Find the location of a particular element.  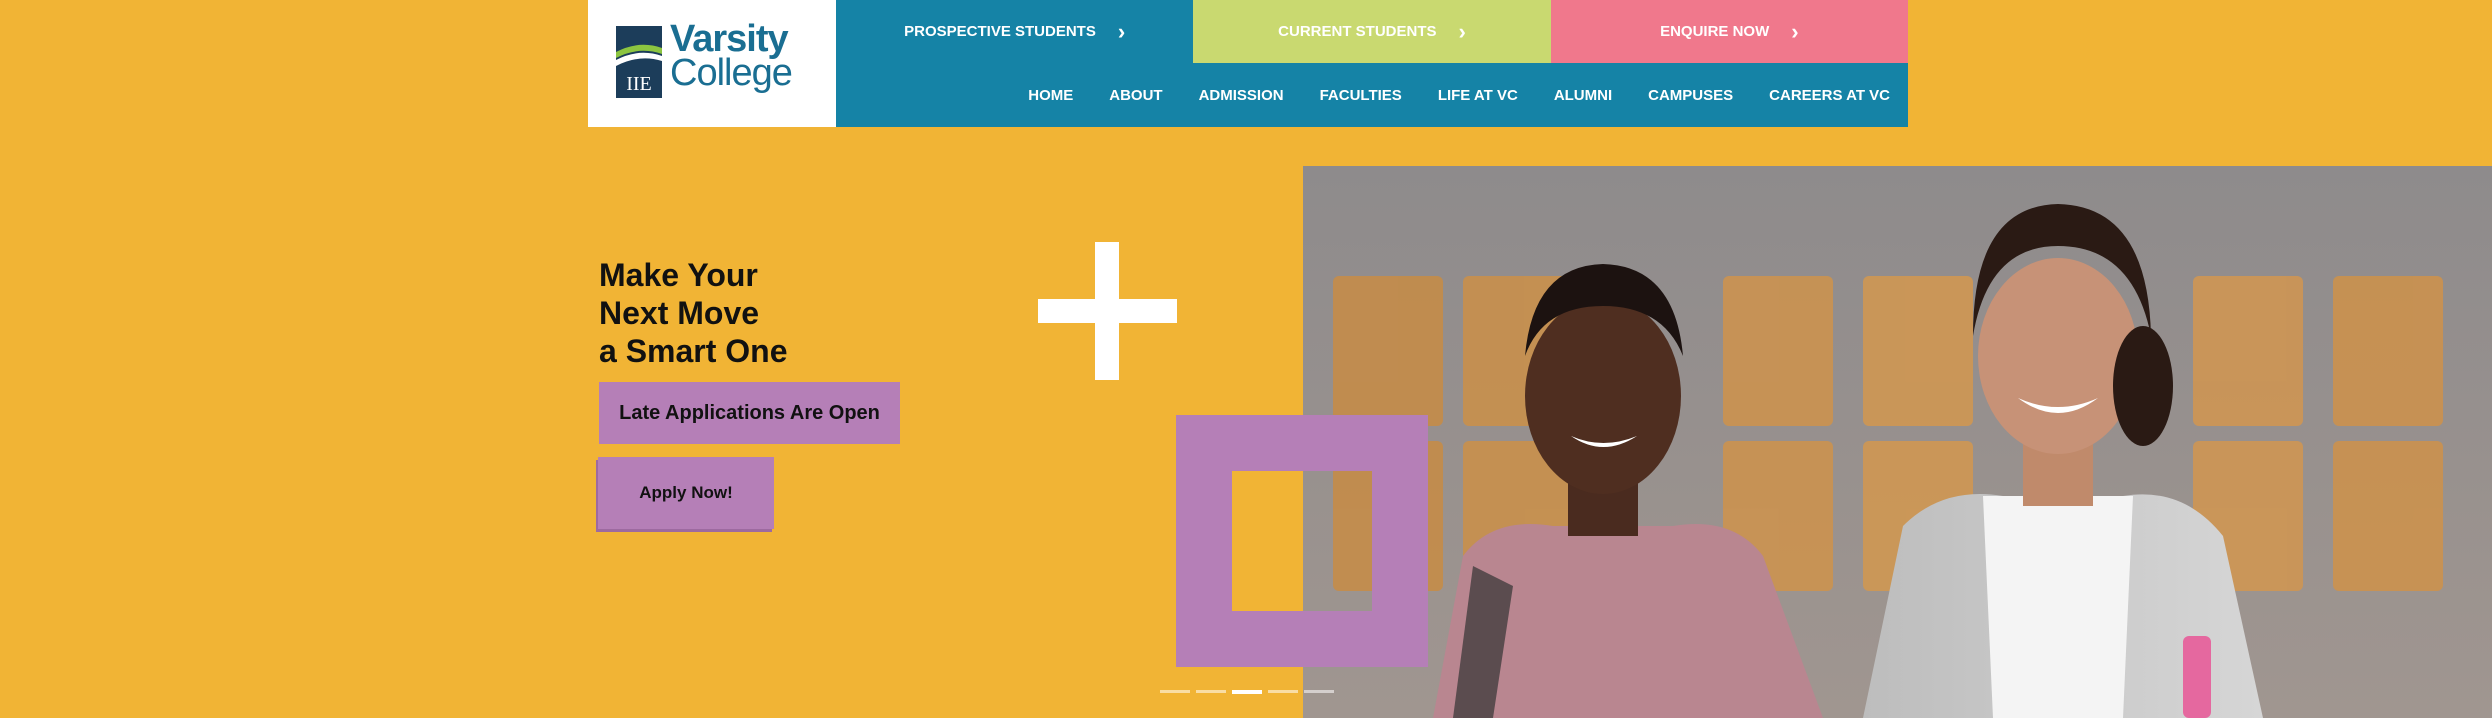

carousel-indicators is located at coordinates (1247, 692).